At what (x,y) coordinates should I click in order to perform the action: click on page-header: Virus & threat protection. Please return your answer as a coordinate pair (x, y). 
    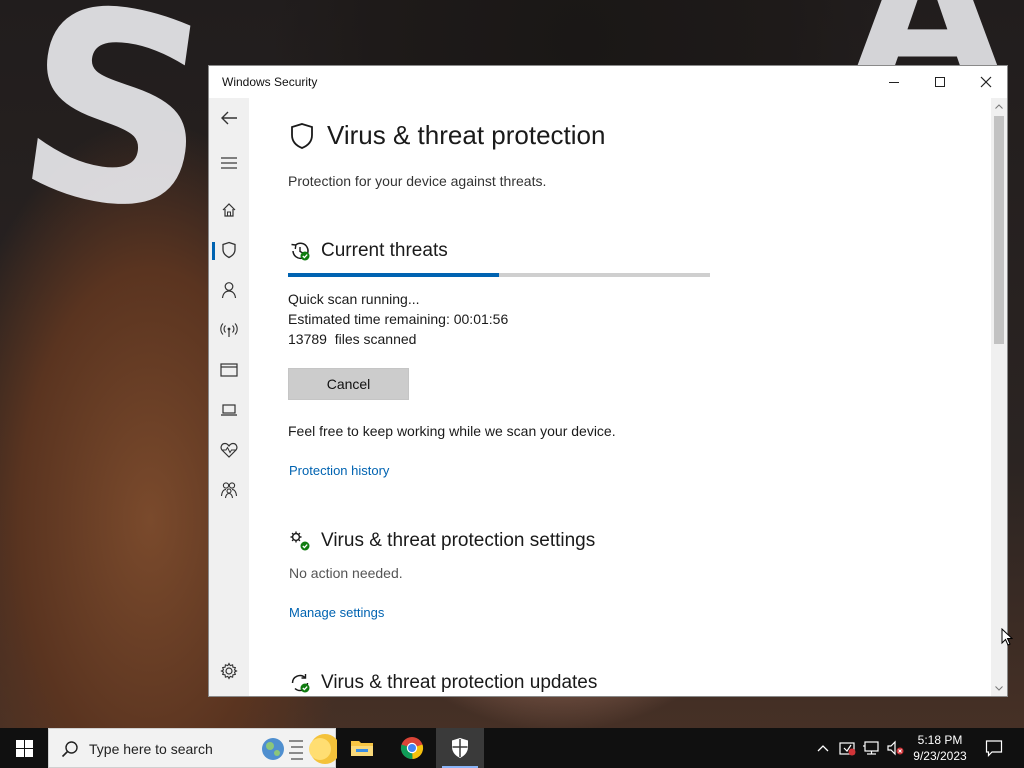
    Looking at the image, I should click on (447, 135).